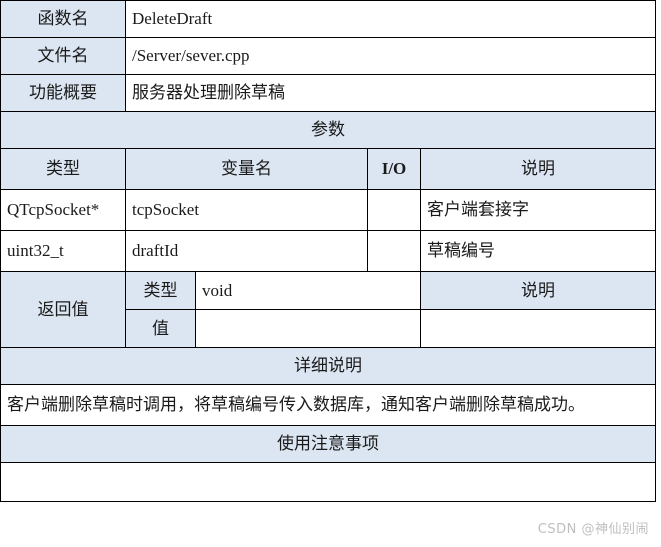  I want to click on notes-text, so click(328, 482).